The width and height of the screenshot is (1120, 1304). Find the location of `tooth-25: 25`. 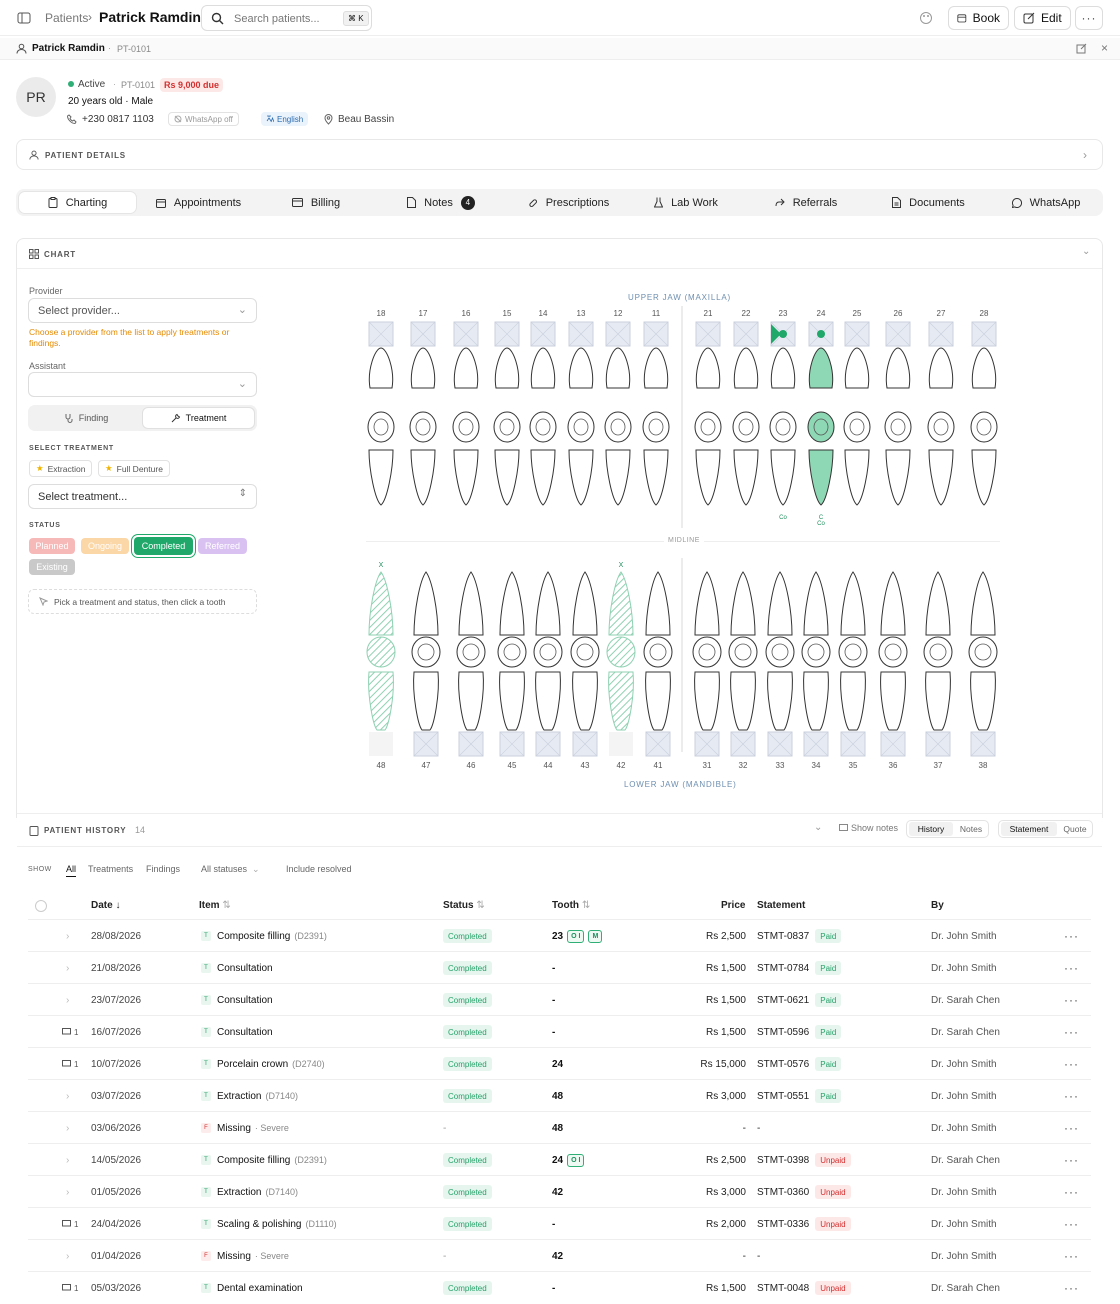

tooth-25: 25 is located at coordinates (857, 407).